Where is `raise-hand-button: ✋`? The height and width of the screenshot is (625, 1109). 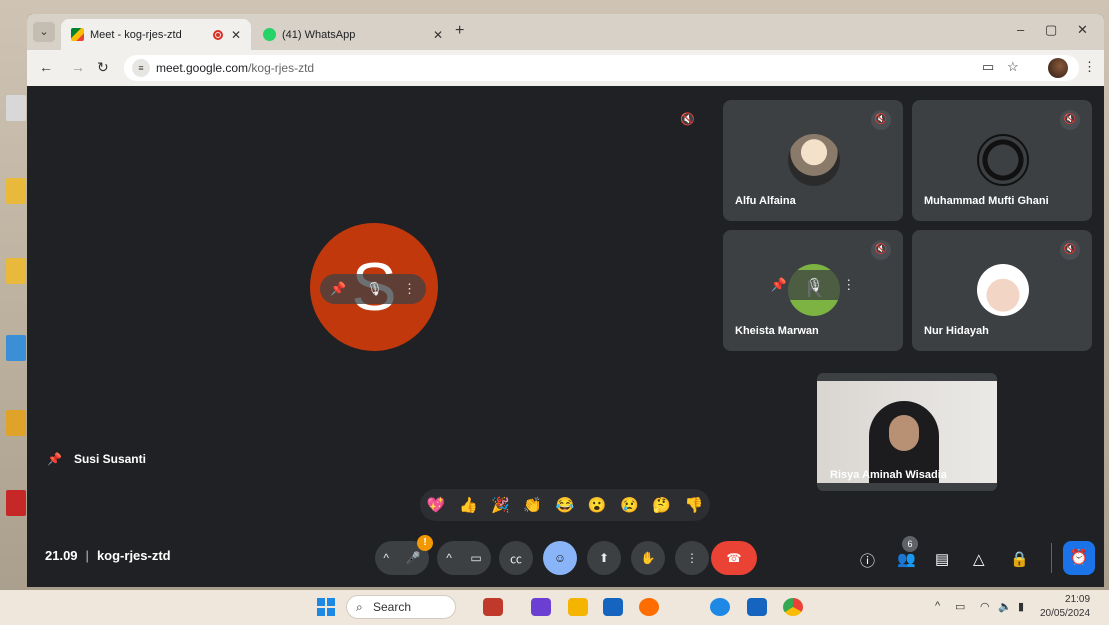
raise-hand-button: ✋ is located at coordinates (648, 558).